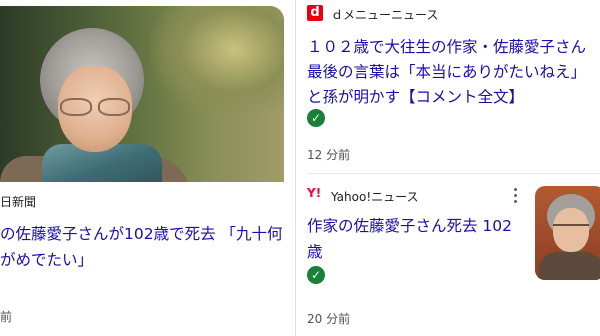 The height and width of the screenshot is (336, 600). What do you see at coordinates (515, 195) in the screenshot?
I see `more-vert-icon` at bounding box center [515, 195].